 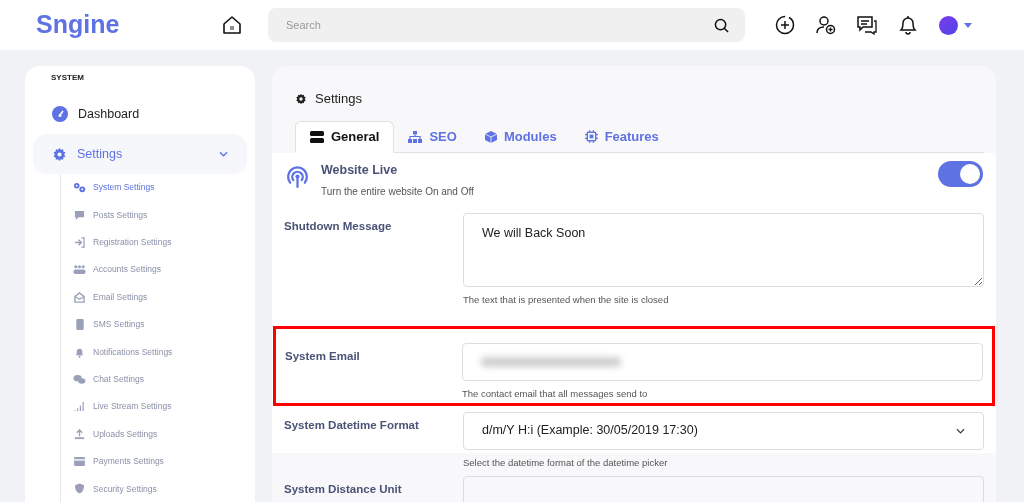 I want to click on submenu-item: Payments Settings, so click(x=118, y=461).